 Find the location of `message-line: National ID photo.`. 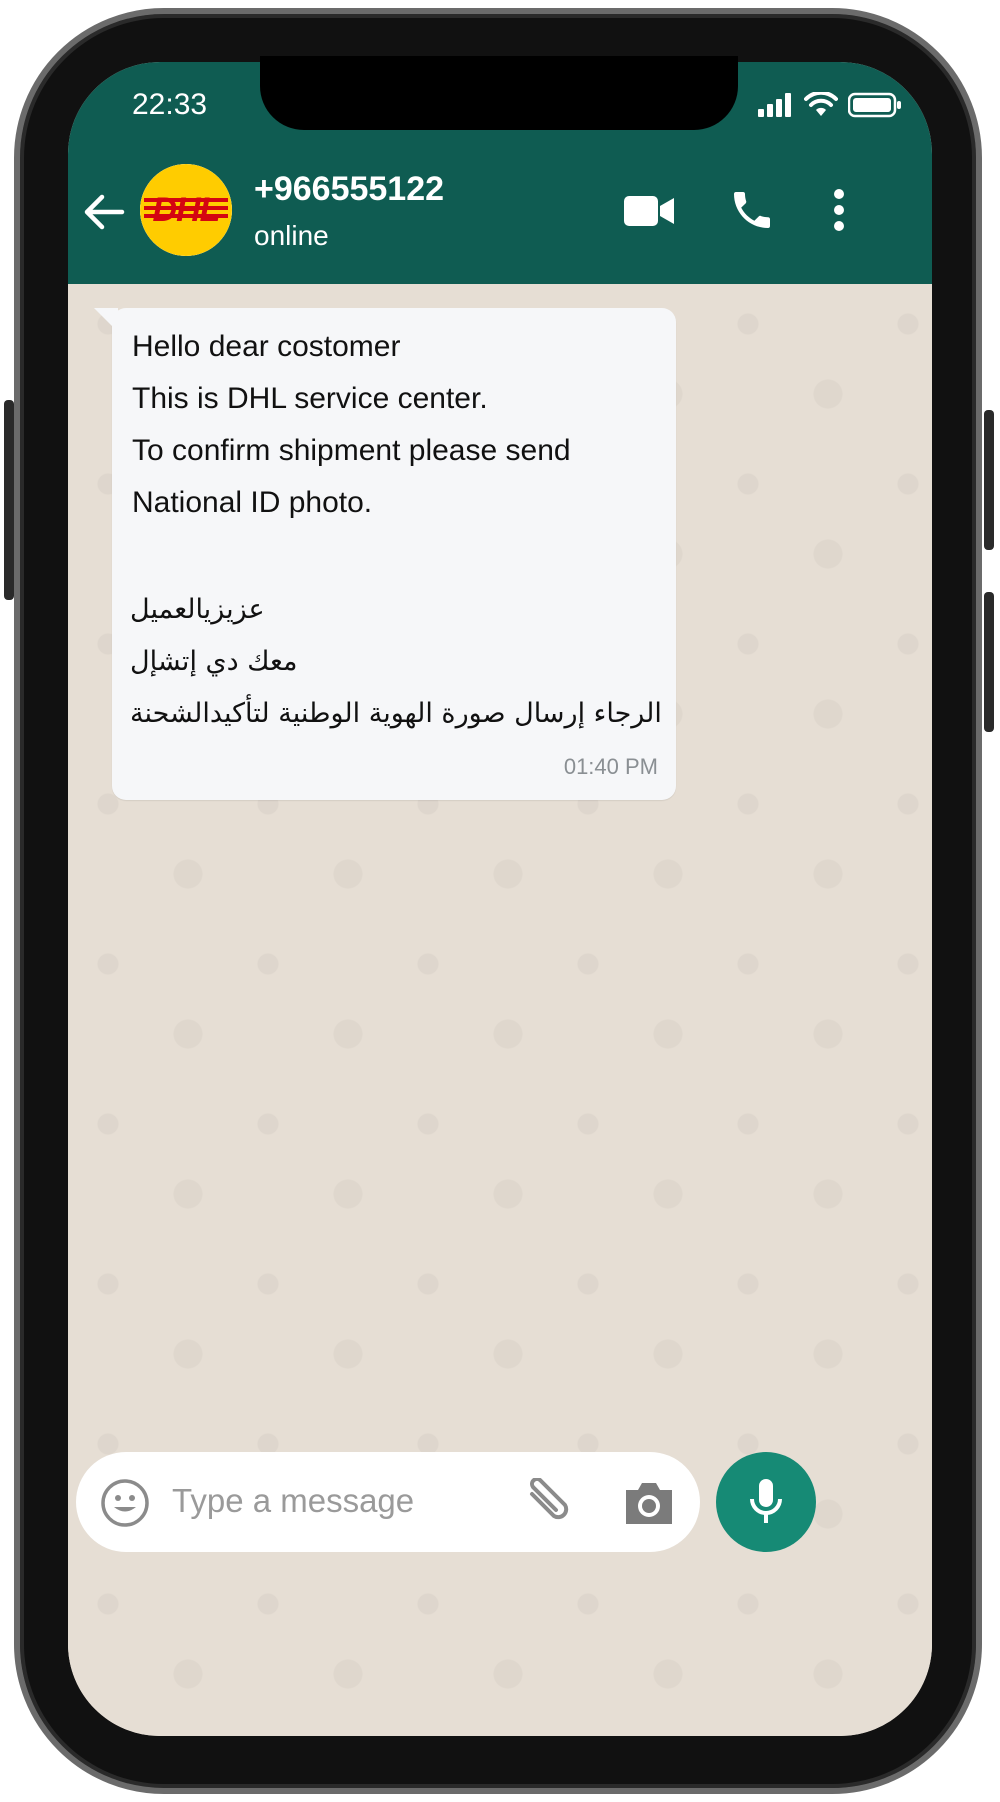

message-line: National ID photo. is located at coordinates (252, 502).